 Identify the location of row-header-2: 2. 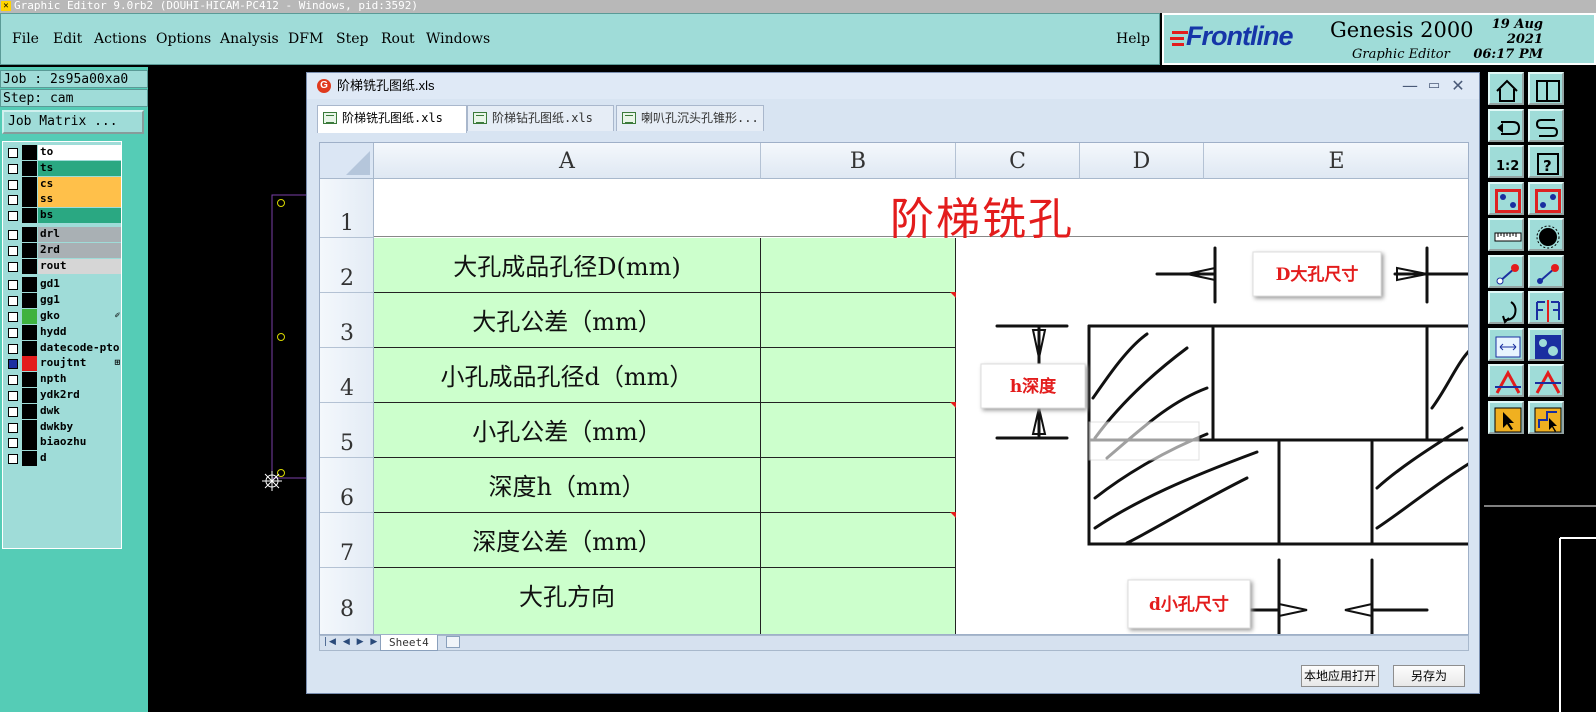
(347, 265).